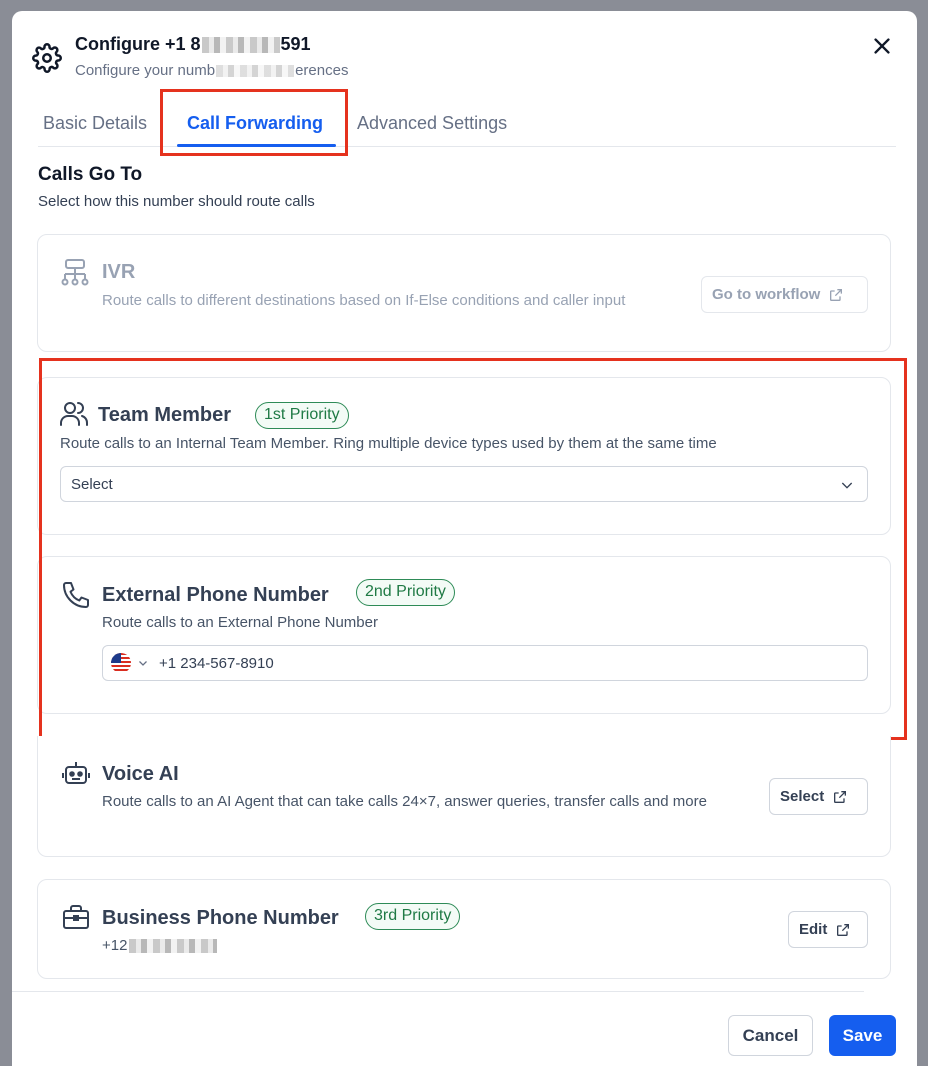  What do you see at coordinates (119, 272) in the screenshot?
I see `ivr-title: IVR` at bounding box center [119, 272].